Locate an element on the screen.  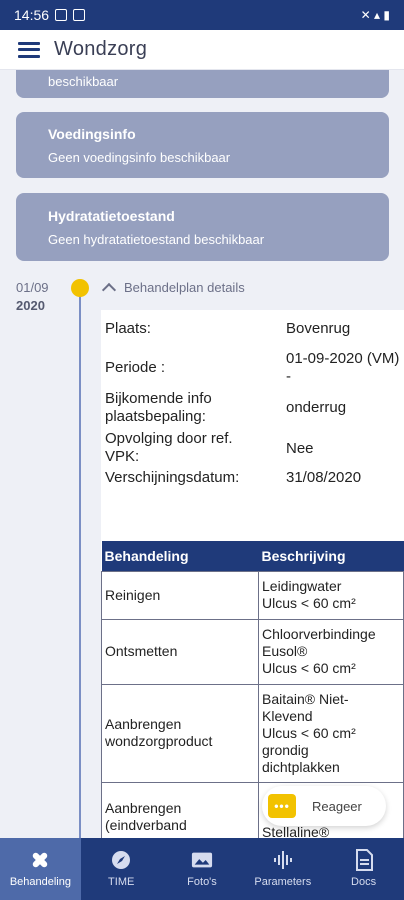
nav-label: Foto's is located at coordinates (202, 882).